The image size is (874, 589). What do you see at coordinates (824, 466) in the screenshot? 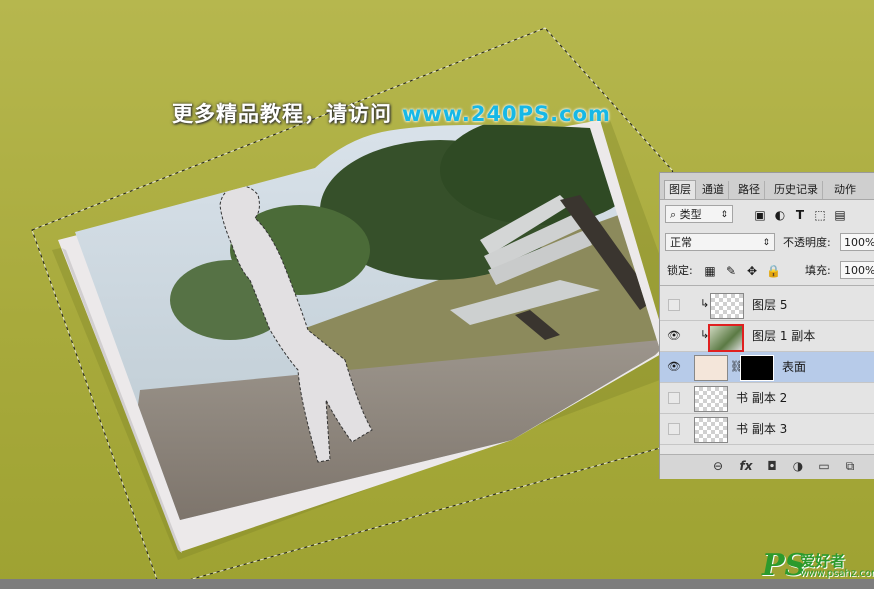
I see `new-group-icon: ▭` at bounding box center [824, 466].